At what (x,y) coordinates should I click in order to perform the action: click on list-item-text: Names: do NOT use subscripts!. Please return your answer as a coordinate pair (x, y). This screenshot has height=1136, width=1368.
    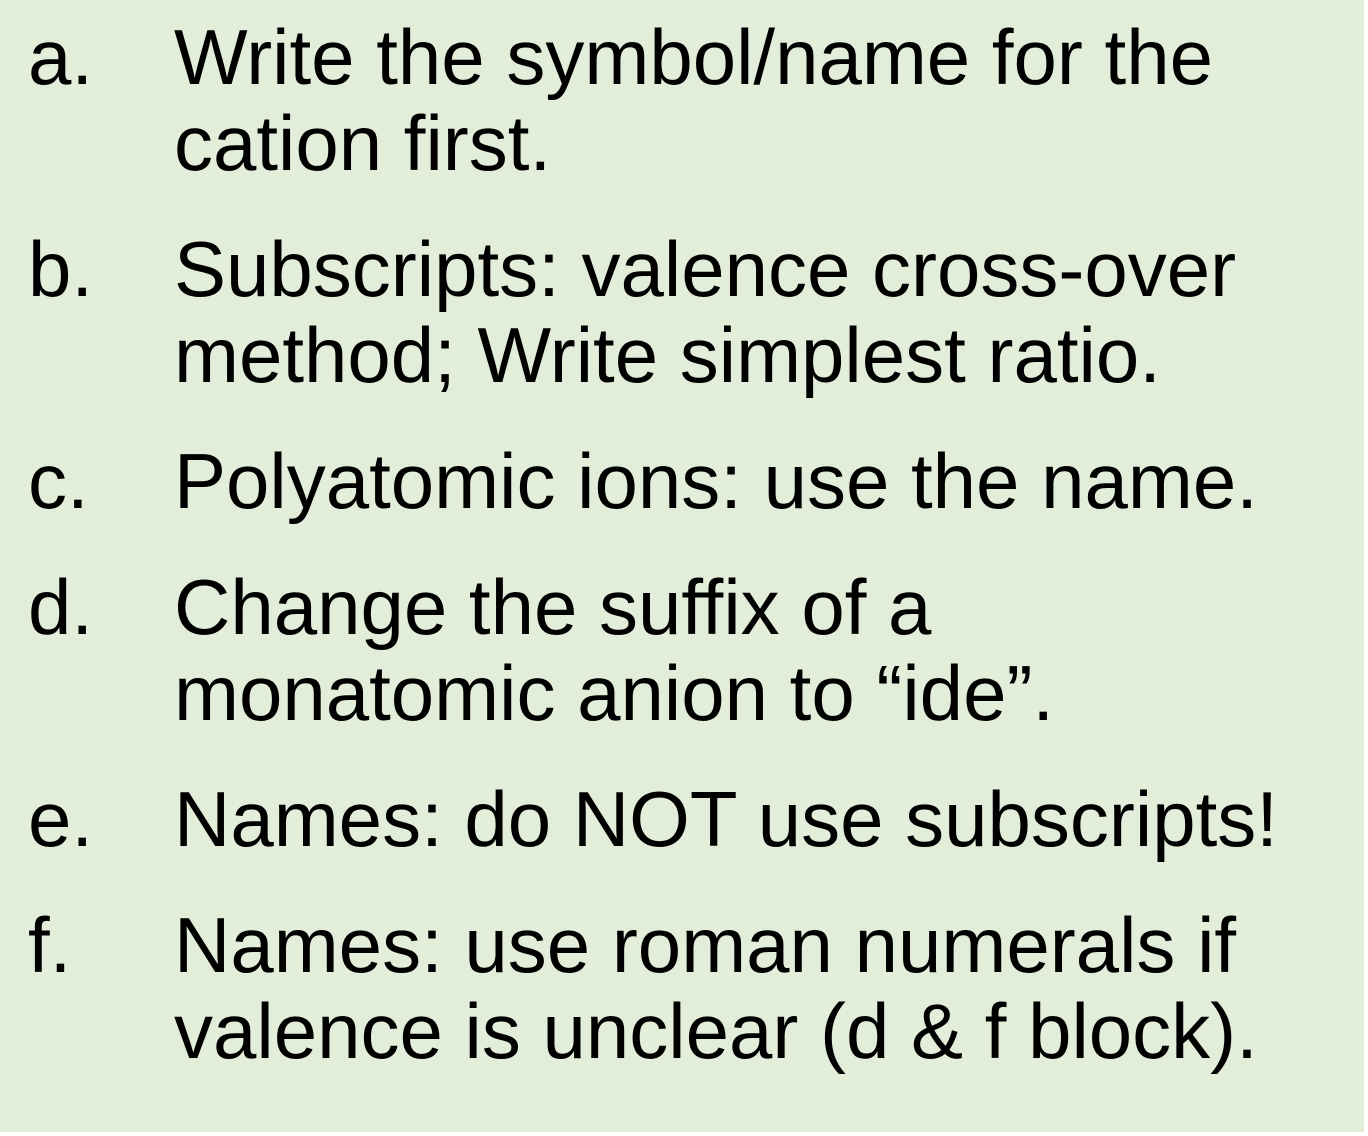
    Looking at the image, I should click on (726, 819).